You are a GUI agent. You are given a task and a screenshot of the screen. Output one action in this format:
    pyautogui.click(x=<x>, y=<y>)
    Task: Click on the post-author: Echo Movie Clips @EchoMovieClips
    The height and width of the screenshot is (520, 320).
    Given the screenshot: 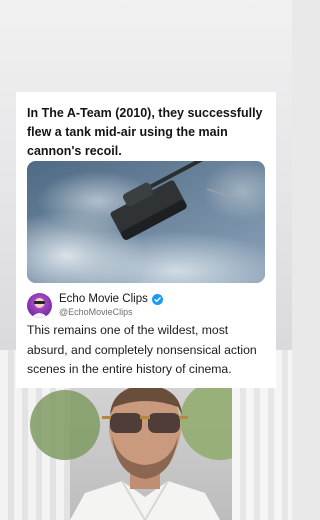 What is the action you would take?
    pyautogui.click(x=146, y=307)
    